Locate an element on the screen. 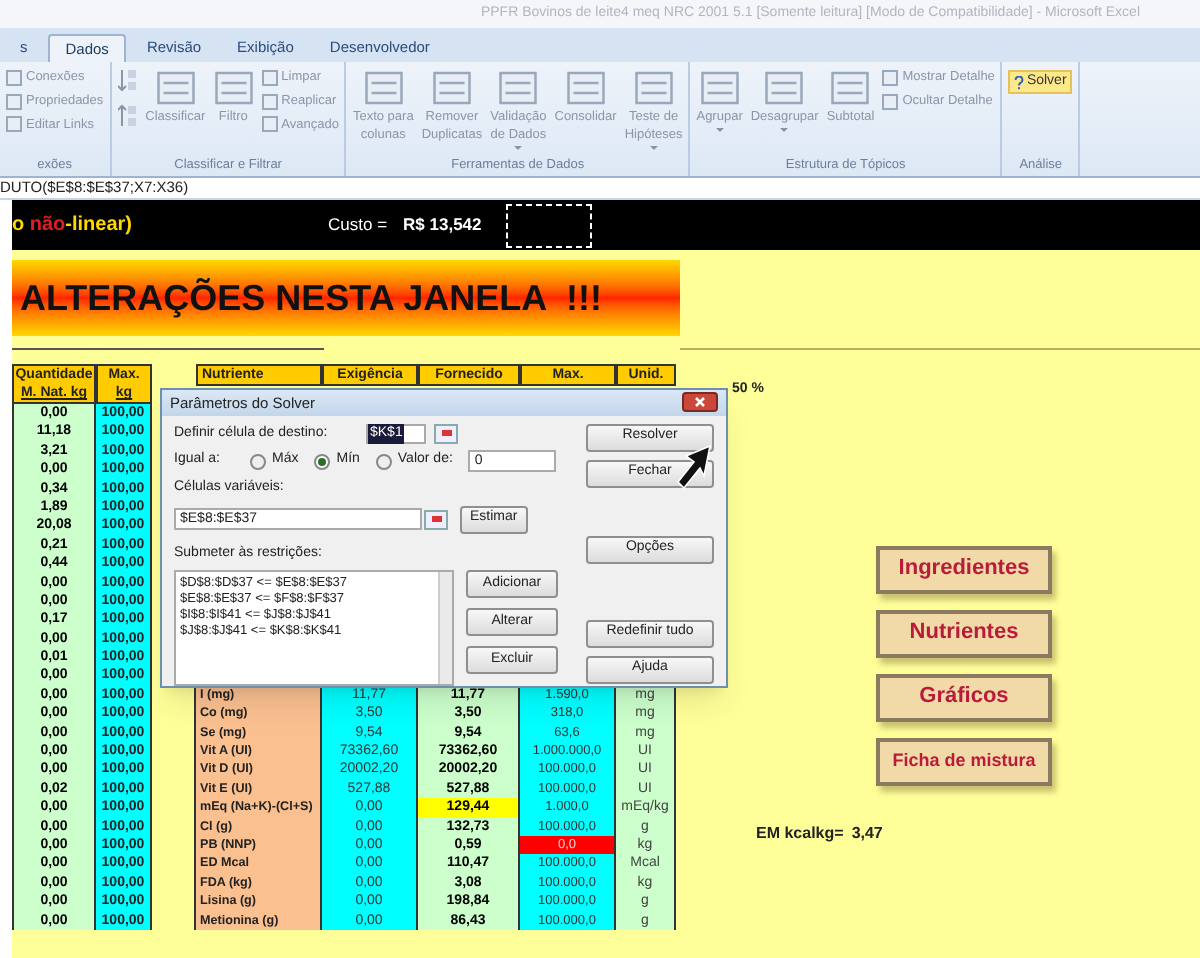 The height and width of the screenshot is (958, 1200). mouse-pointer-icon is located at coordinates (694, 467).